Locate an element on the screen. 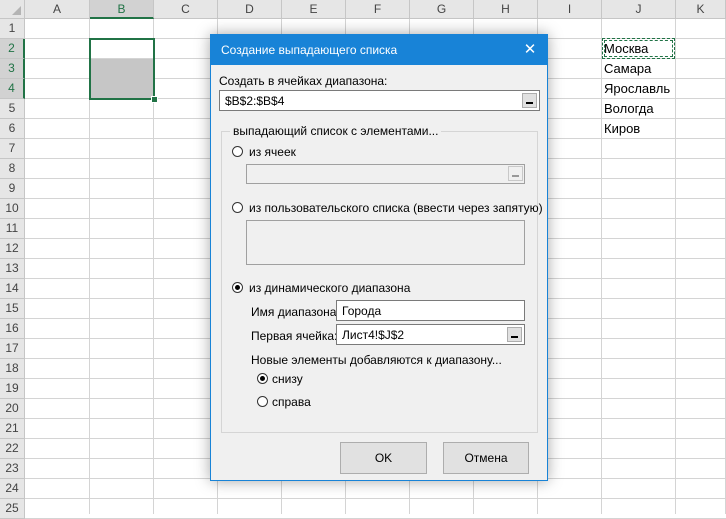  selected-range-b2-b4 is located at coordinates (122, 69).